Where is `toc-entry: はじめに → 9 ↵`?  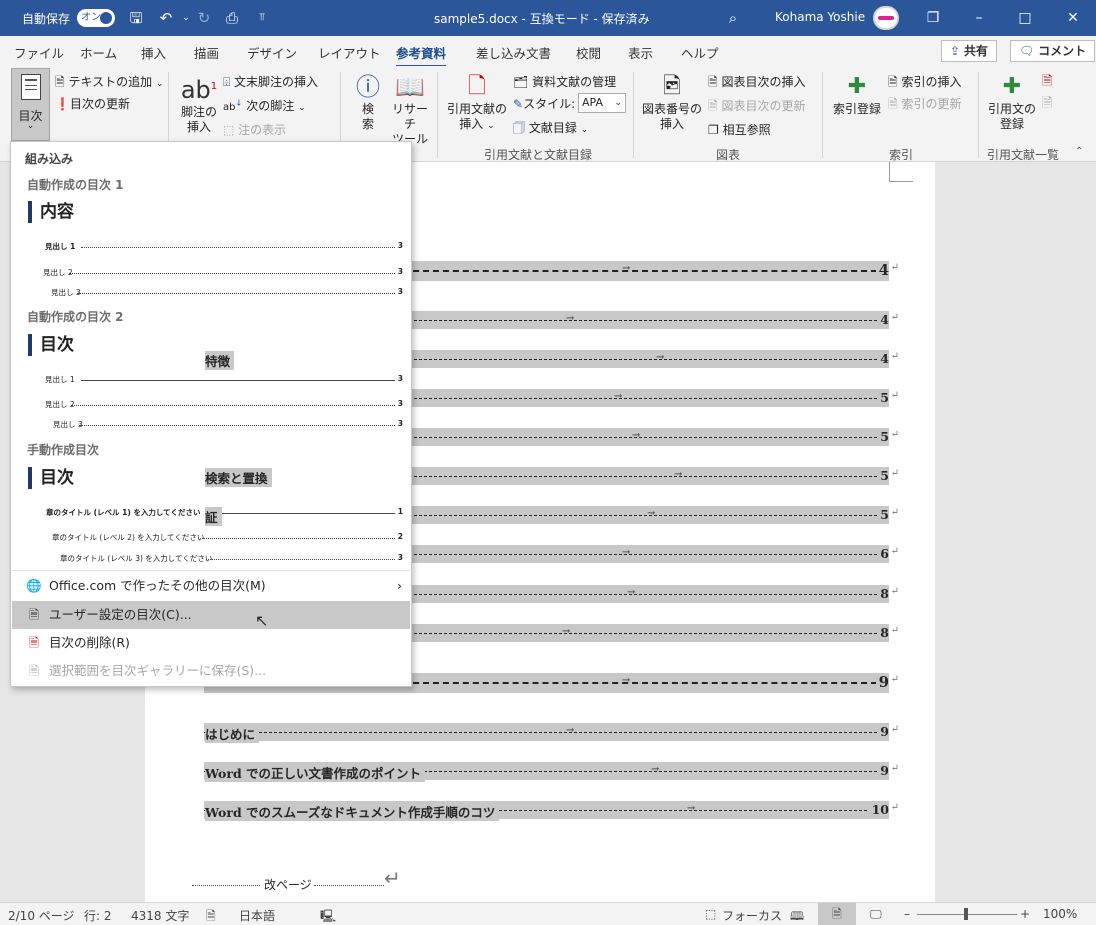 toc-entry: はじめに → 9 ↵ is located at coordinates (551, 733).